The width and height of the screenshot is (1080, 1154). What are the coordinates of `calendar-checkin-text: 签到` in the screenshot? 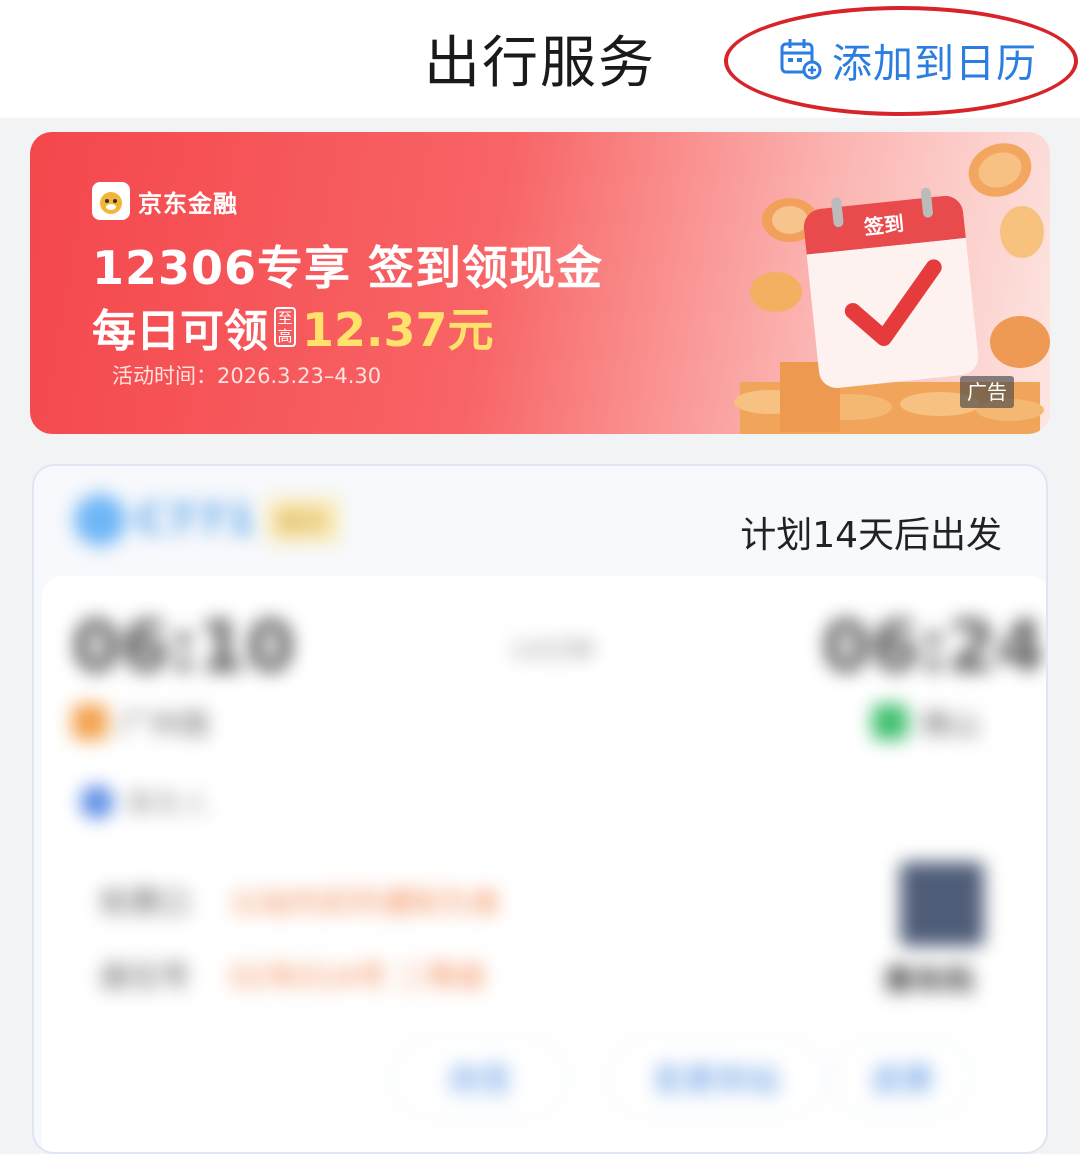 It's located at (883, 225).